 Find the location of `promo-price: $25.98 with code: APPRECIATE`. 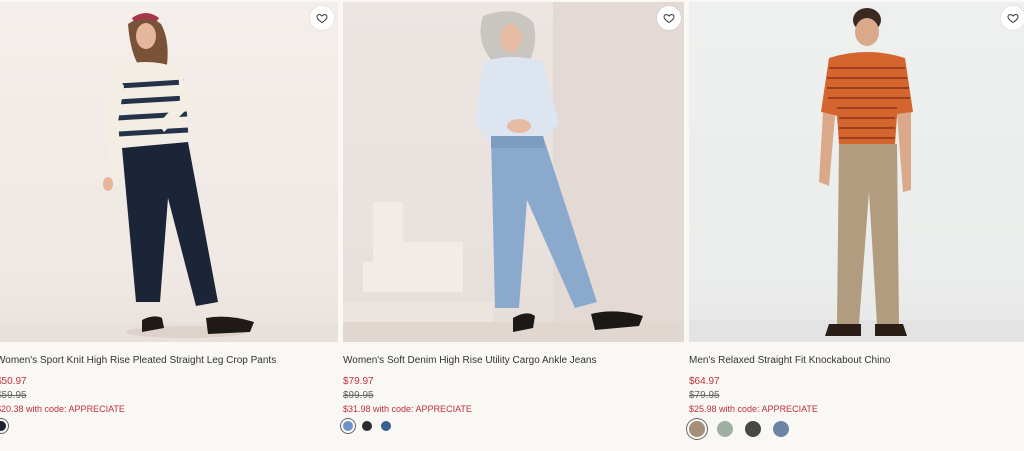

promo-price: $25.98 with code: APPRECIATE is located at coordinates (753, 409).